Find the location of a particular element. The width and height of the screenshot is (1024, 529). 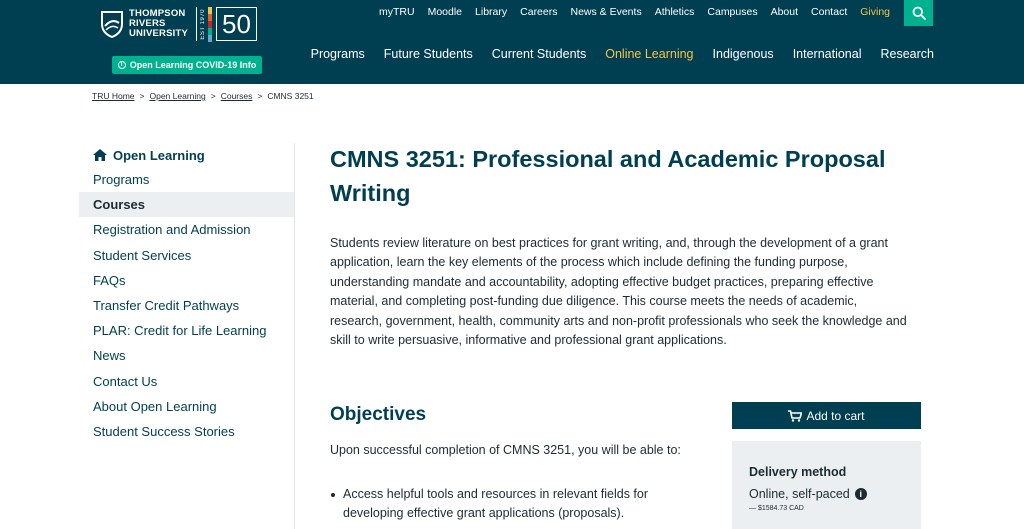

sidebar-item-success-stories: Student Success Stories is located at coordinates (186, 431).